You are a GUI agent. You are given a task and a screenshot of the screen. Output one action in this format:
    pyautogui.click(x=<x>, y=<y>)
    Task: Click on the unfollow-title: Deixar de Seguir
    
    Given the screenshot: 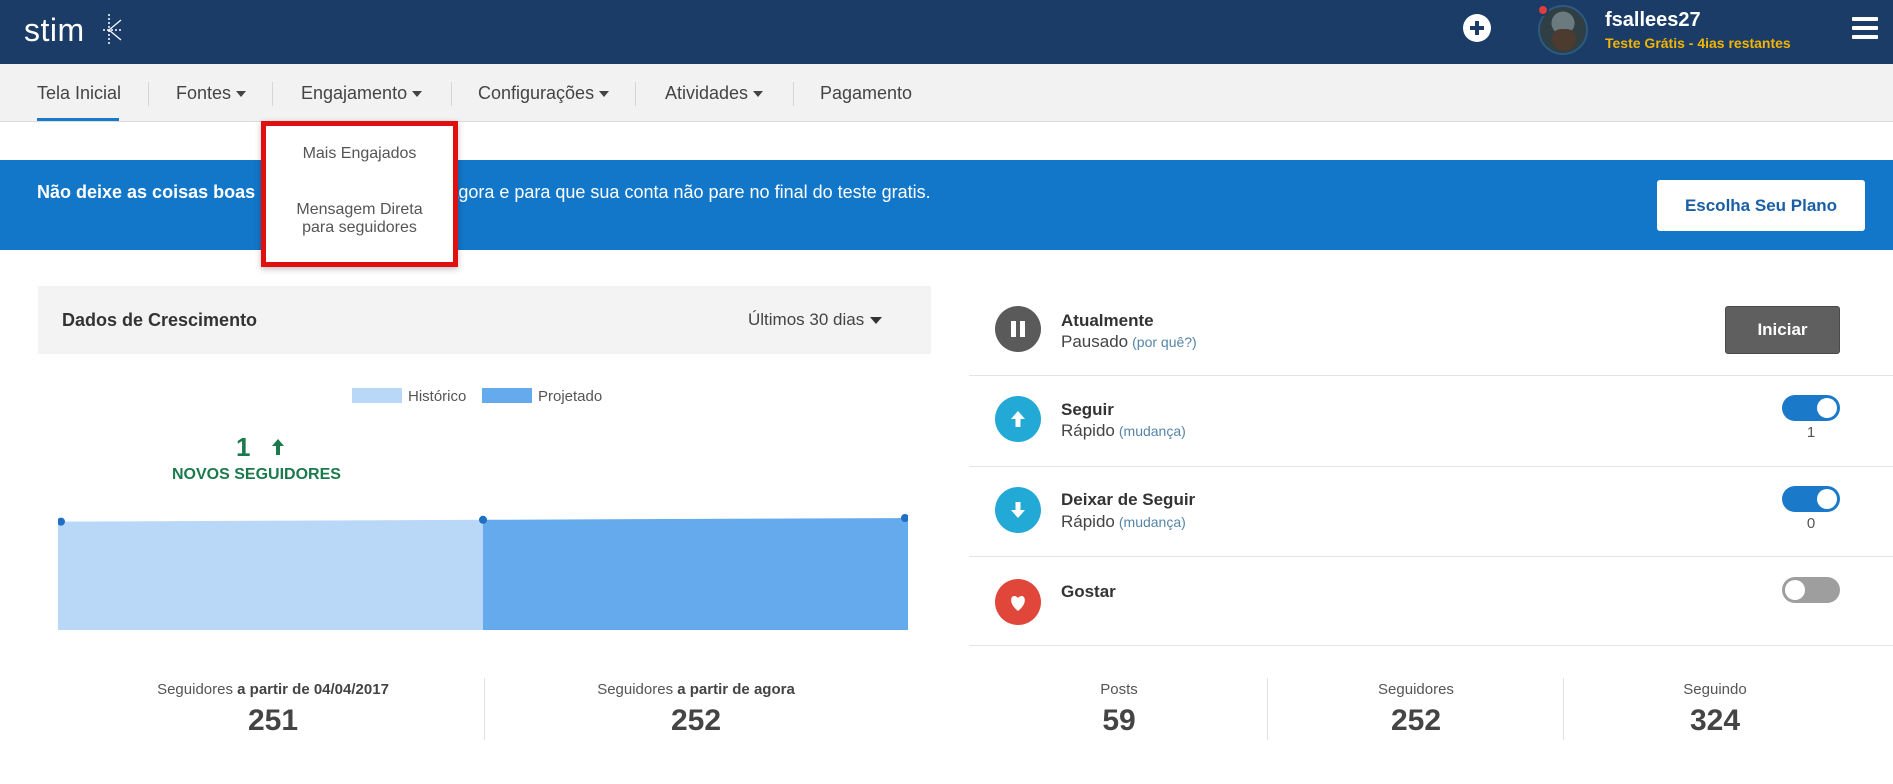 What is the action you would take?
    pyautogui.click(x=1128, y=499)
    